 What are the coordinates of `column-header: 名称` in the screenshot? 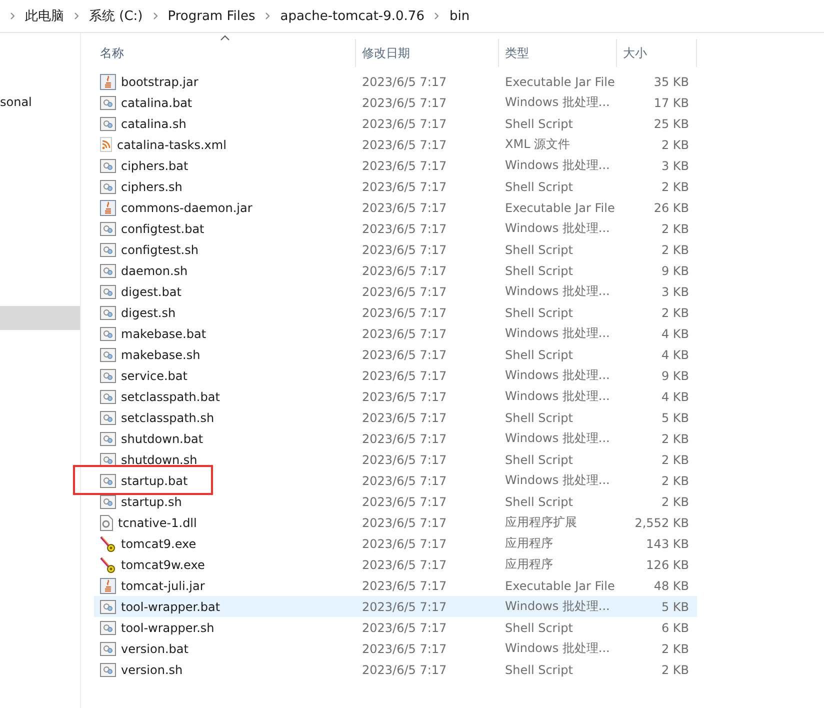 It's located at (225, 53).